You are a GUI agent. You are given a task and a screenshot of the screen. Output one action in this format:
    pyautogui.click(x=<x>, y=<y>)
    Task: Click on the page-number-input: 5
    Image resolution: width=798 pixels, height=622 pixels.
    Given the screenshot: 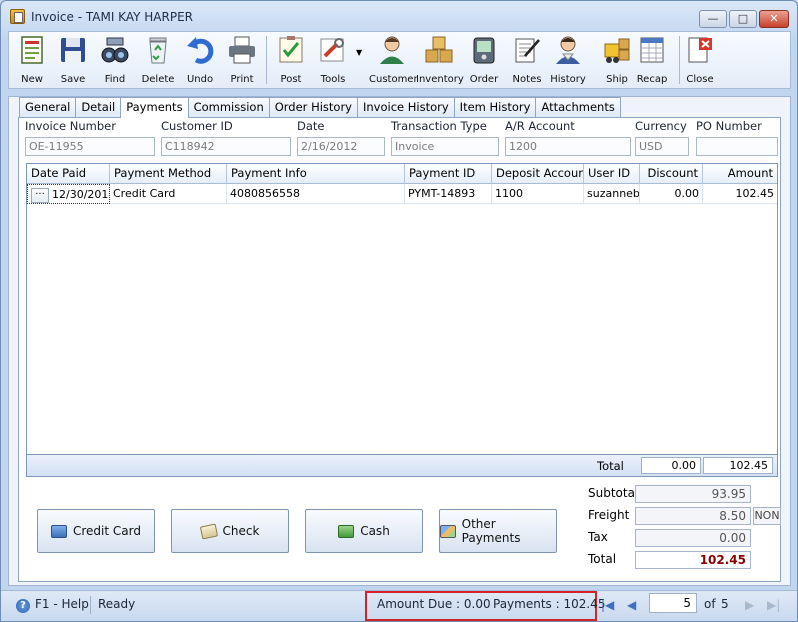 What is the action you would take?
    pyautogui.click(x=673, y=603)
    